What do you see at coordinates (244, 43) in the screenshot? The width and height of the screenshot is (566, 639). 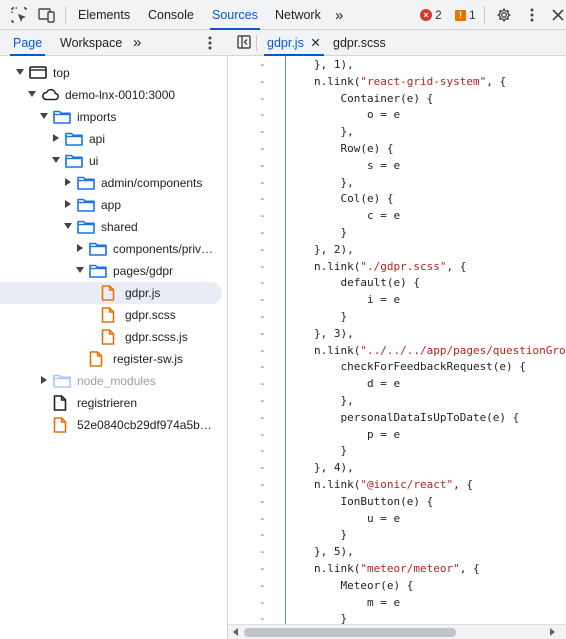 I see `toggle-navigator-icon` at bounding box center [244, 43].